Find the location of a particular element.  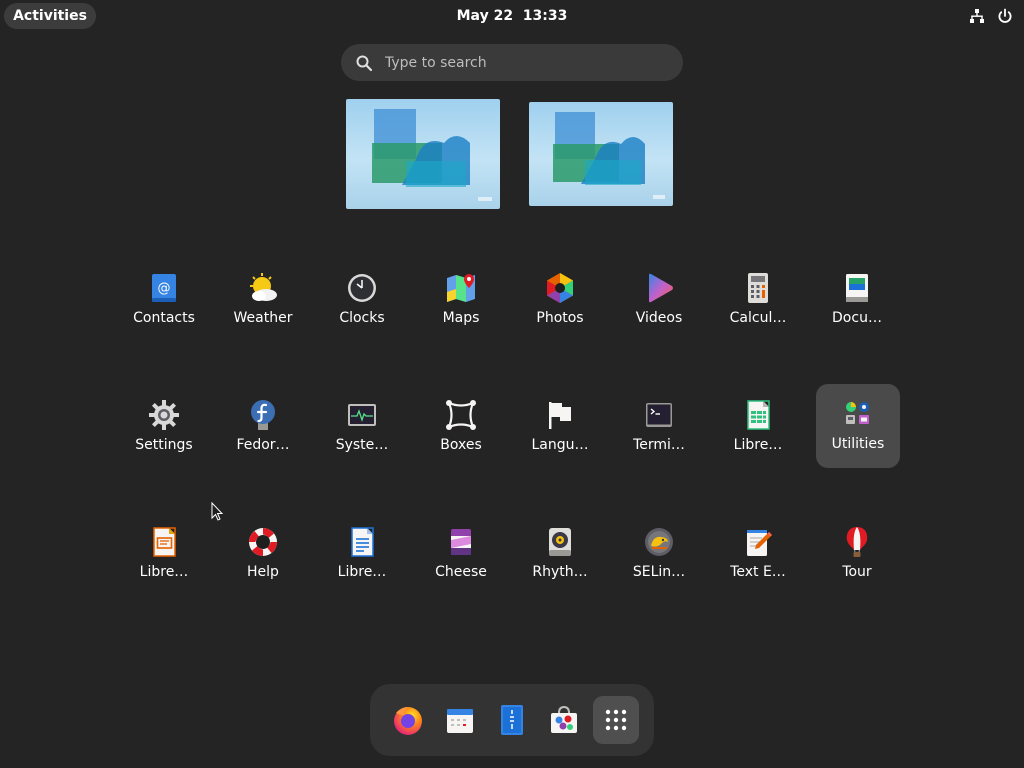

tour-icon is located at coordinates (857, 542).